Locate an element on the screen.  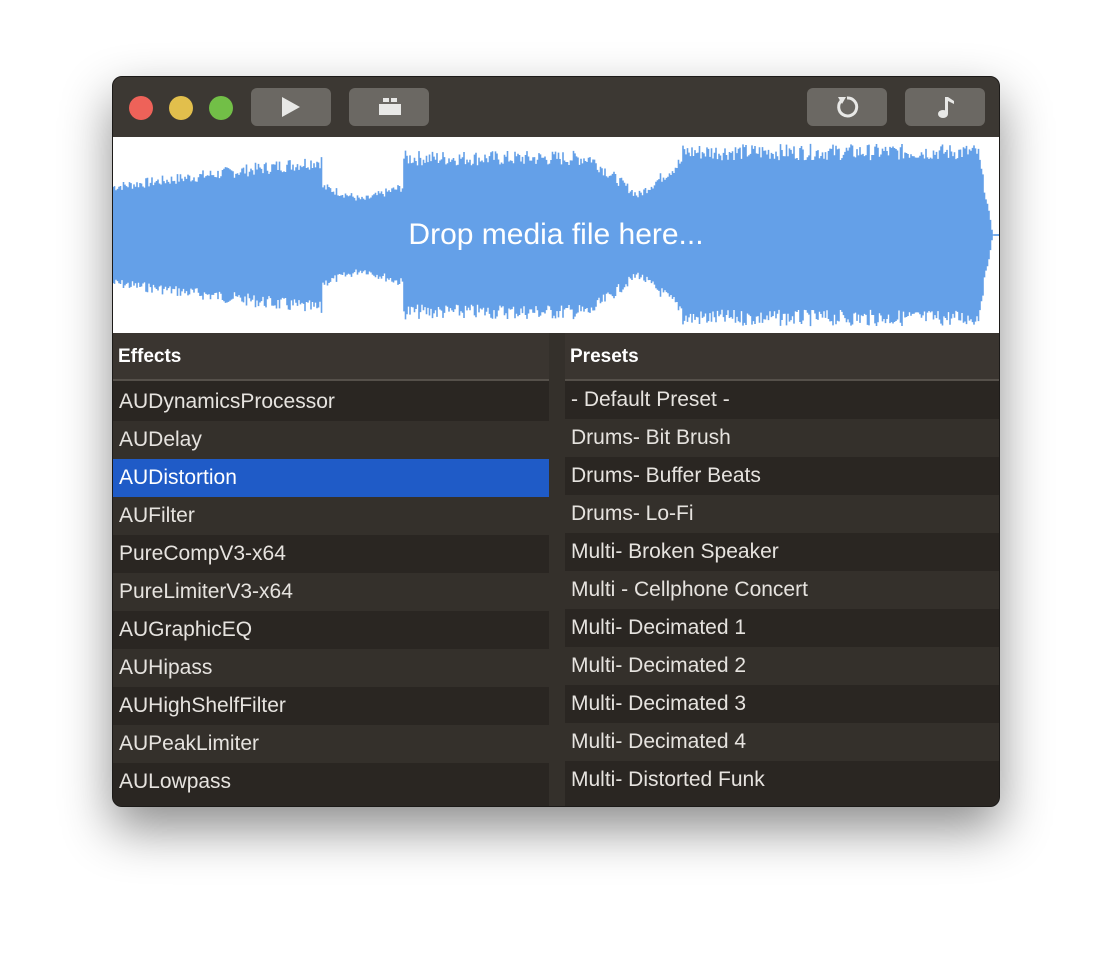
close-button is located at coordinates (141, 108).